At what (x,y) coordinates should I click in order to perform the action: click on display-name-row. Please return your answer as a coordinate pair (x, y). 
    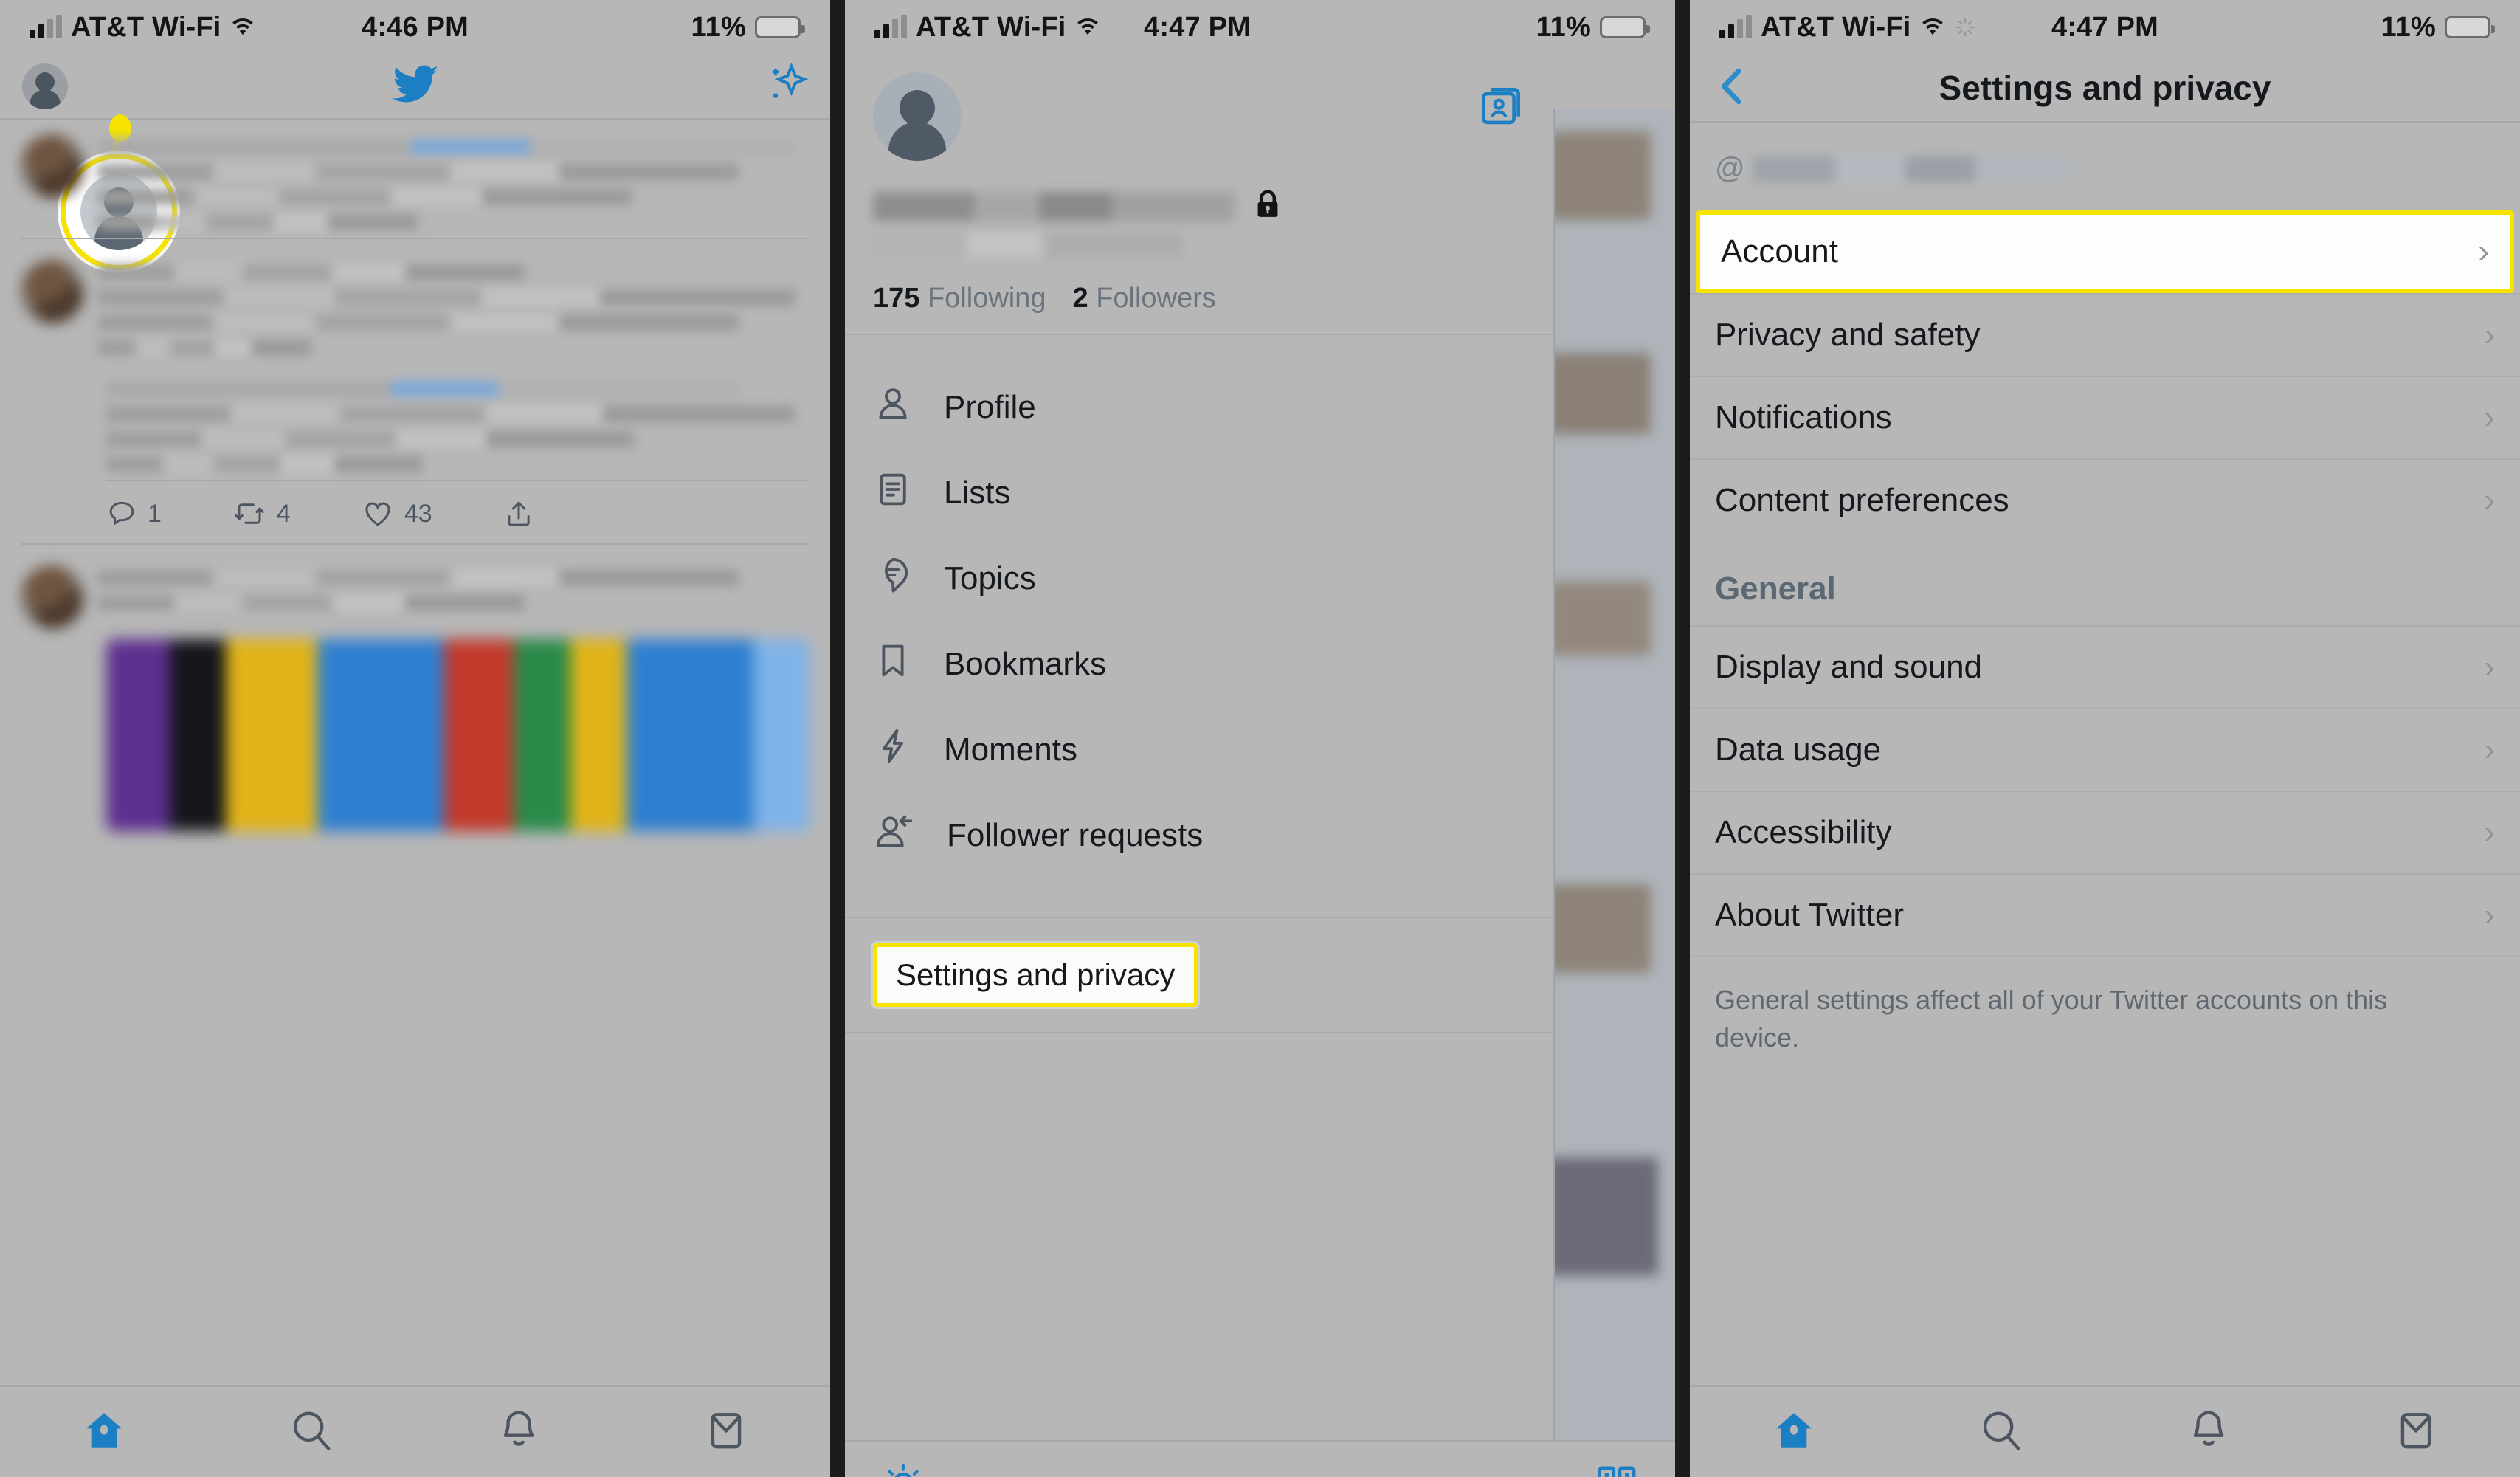
    Looking at the image, I should click on (1199, 193).